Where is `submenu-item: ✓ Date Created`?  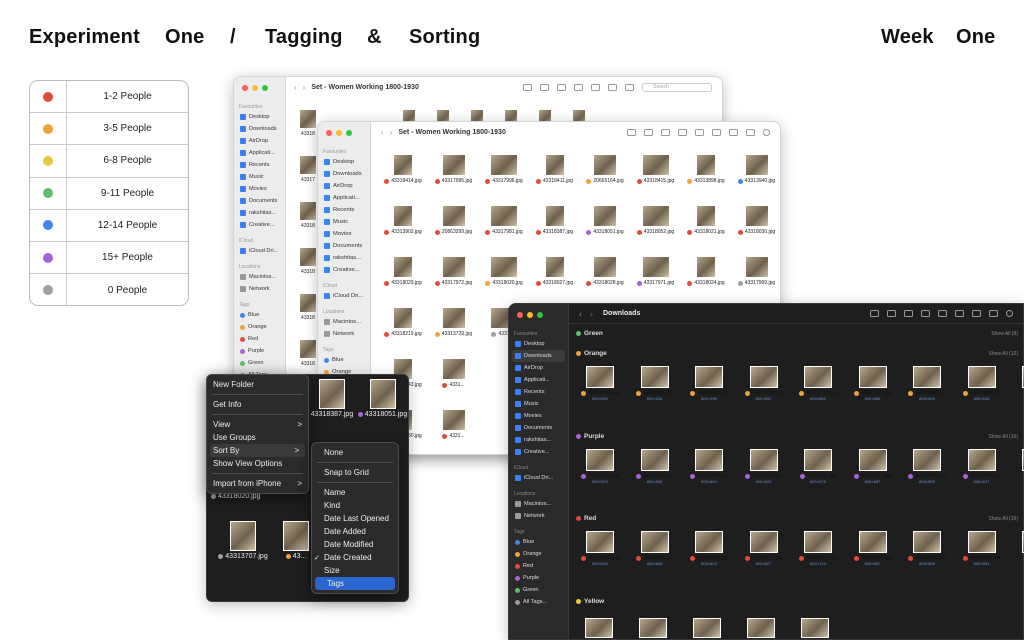 submenu-item: ✓ Date Created is located at coordinates (355, 557).